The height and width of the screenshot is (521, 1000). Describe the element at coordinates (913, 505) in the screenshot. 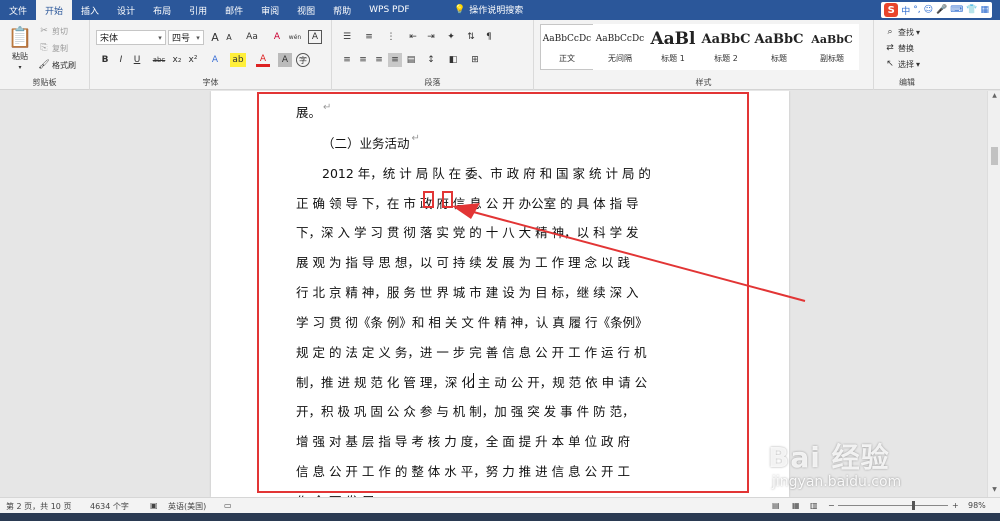

I see `zoom-slider-knob` at that location.